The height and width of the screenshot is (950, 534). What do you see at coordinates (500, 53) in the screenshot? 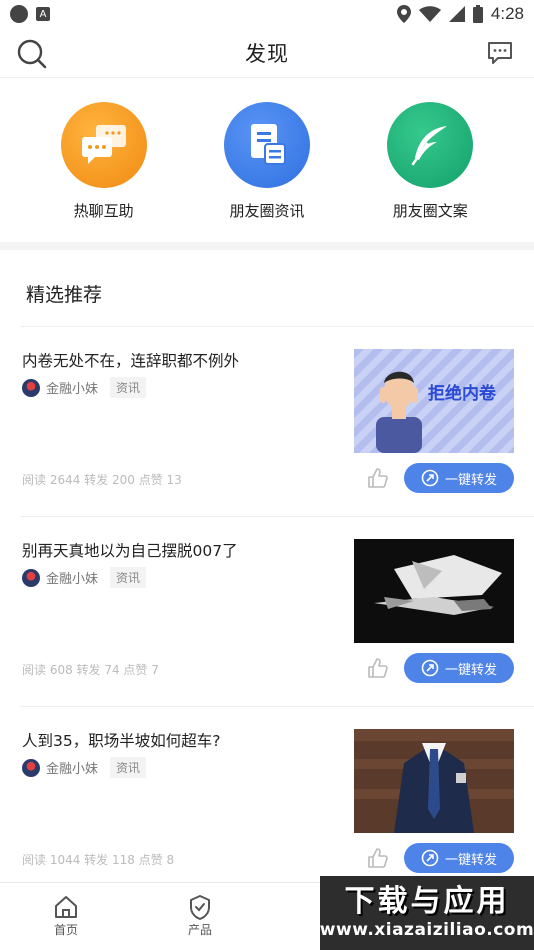
I see `message-icon` at bounding box center [500, 53].